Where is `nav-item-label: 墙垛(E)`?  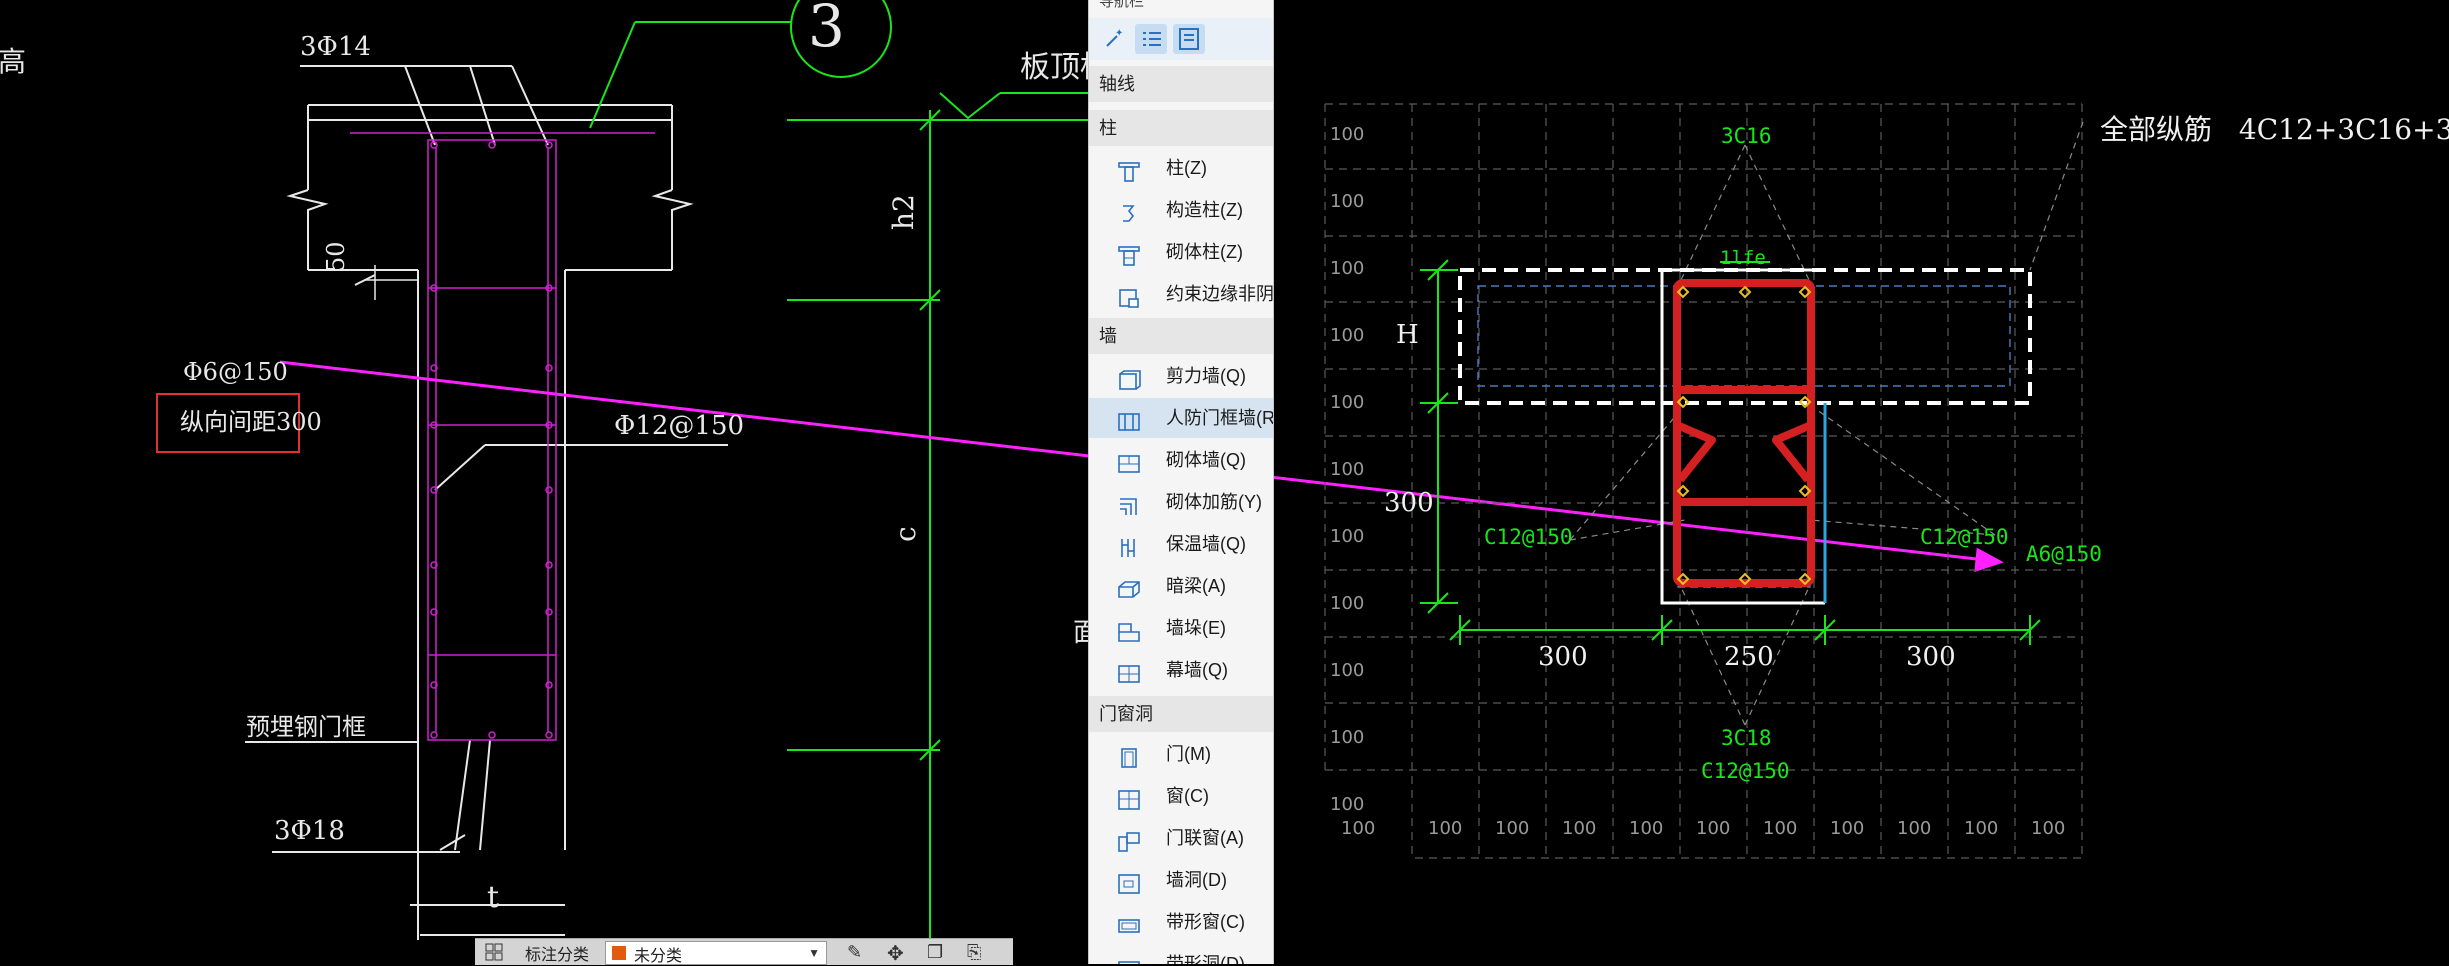 nav-item-label: 墙垛(E) is located at coordinates (1196, 628).